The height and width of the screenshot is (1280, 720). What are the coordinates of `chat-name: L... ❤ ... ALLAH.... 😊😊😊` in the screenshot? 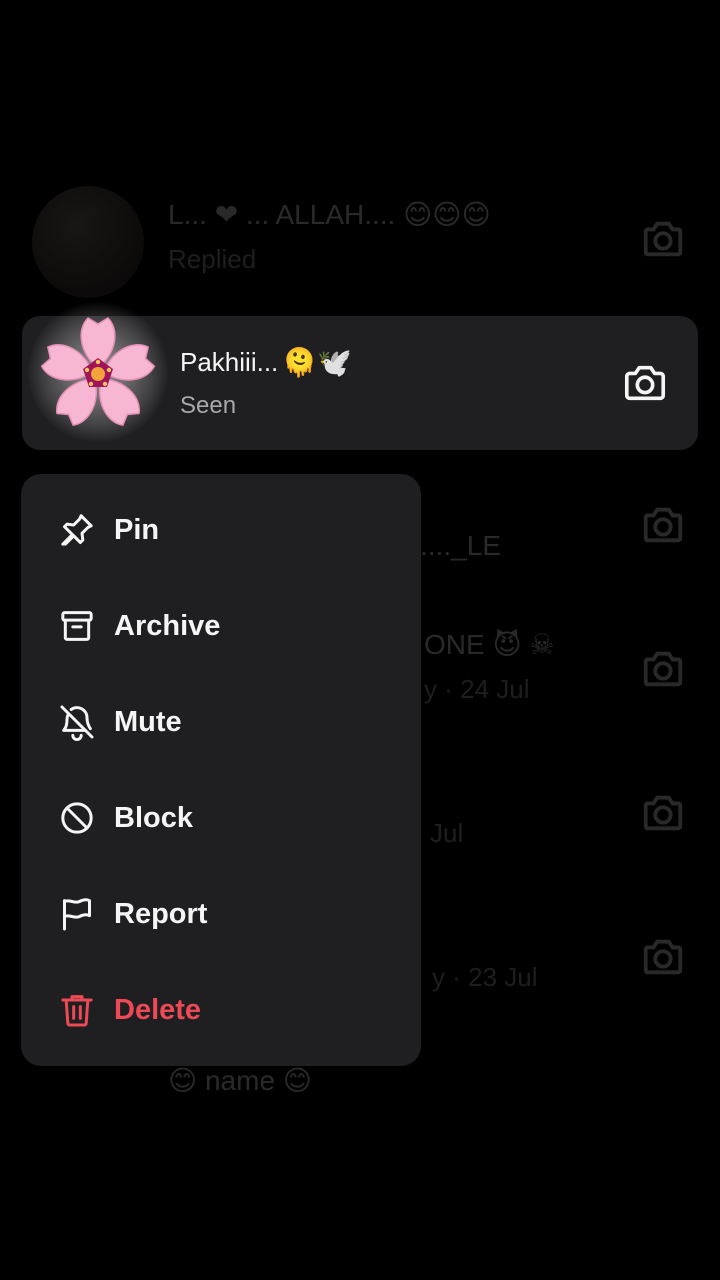 It's located at (329, 214).